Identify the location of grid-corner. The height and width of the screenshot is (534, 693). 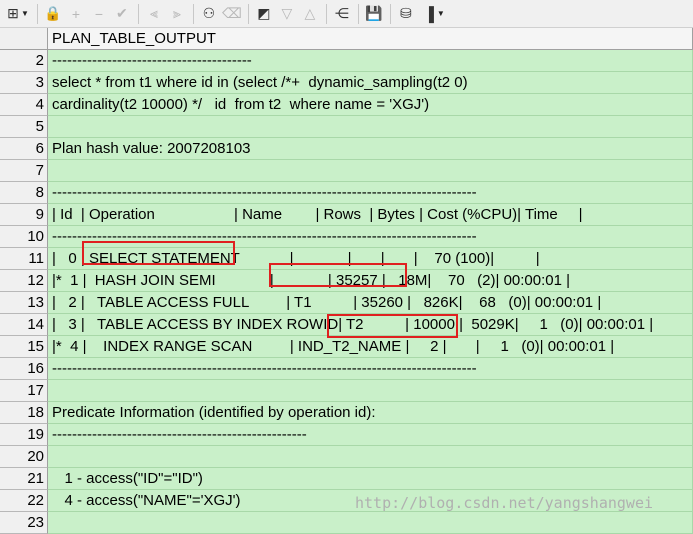
(24, 39).